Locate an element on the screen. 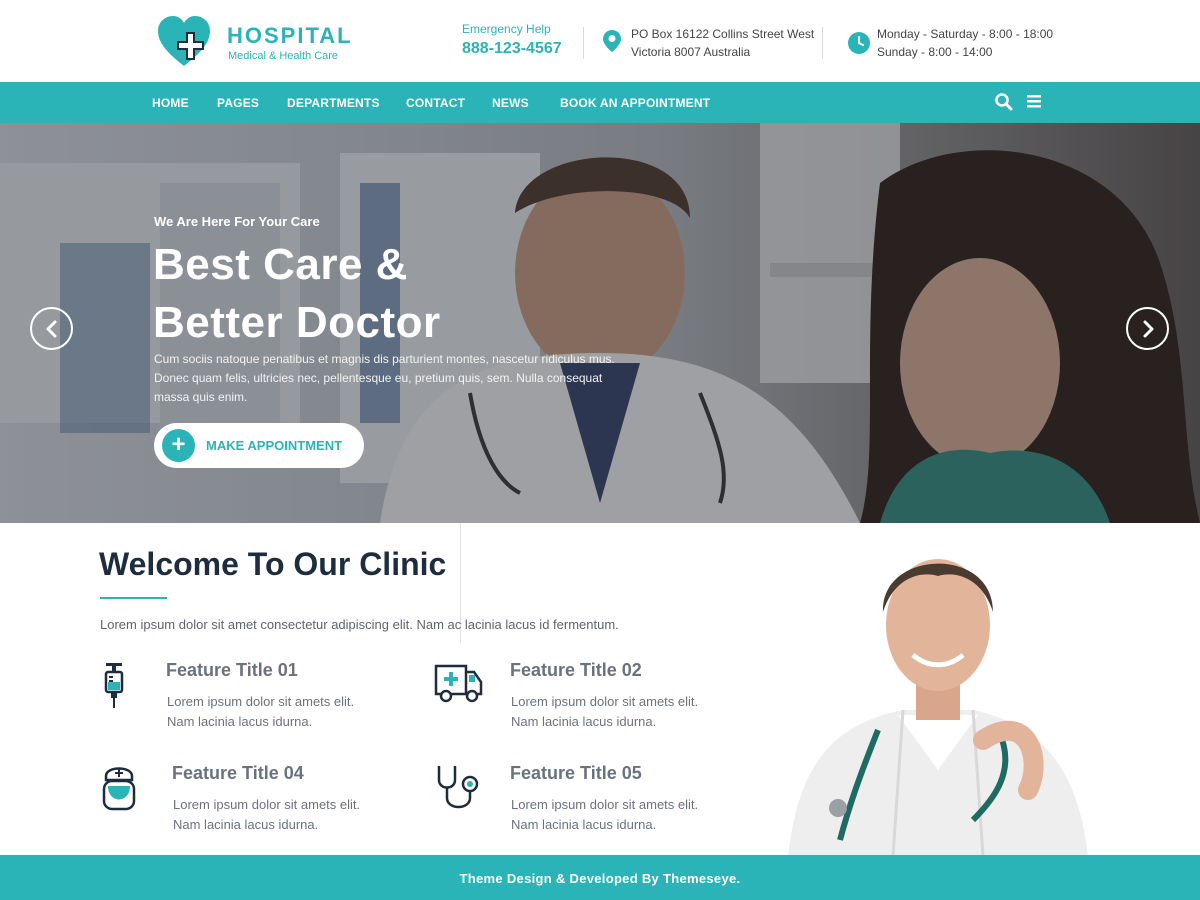 Image resolution: width=1200 pixels, height=900 pixels. chevron-left-icon is located at coordinates (51, 329).